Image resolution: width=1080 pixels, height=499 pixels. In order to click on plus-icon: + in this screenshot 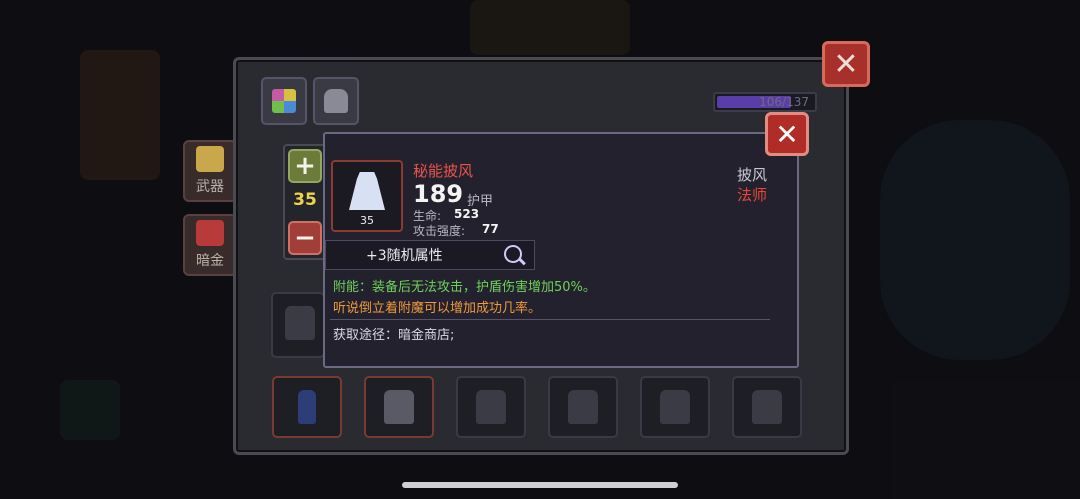, I will do `click(305, 166)`.